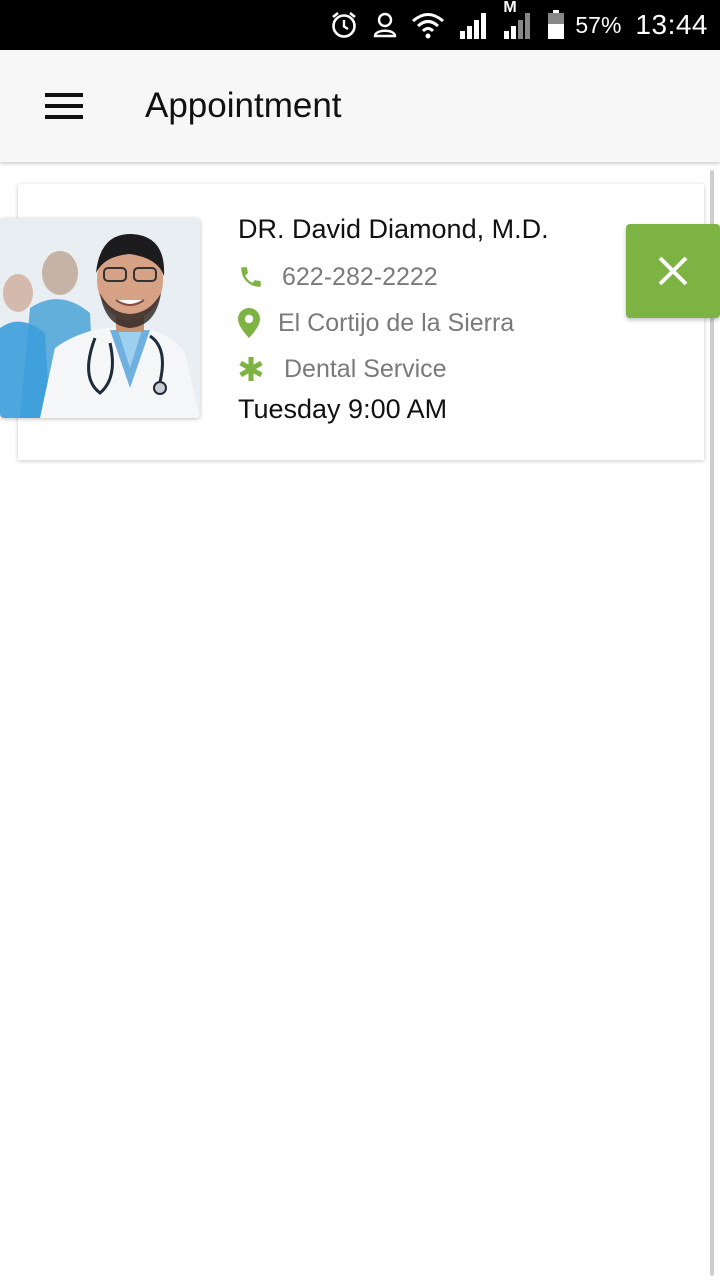 This screenshot has height=1280, width=720. I want to click on network-label: M, so click(510, 8).